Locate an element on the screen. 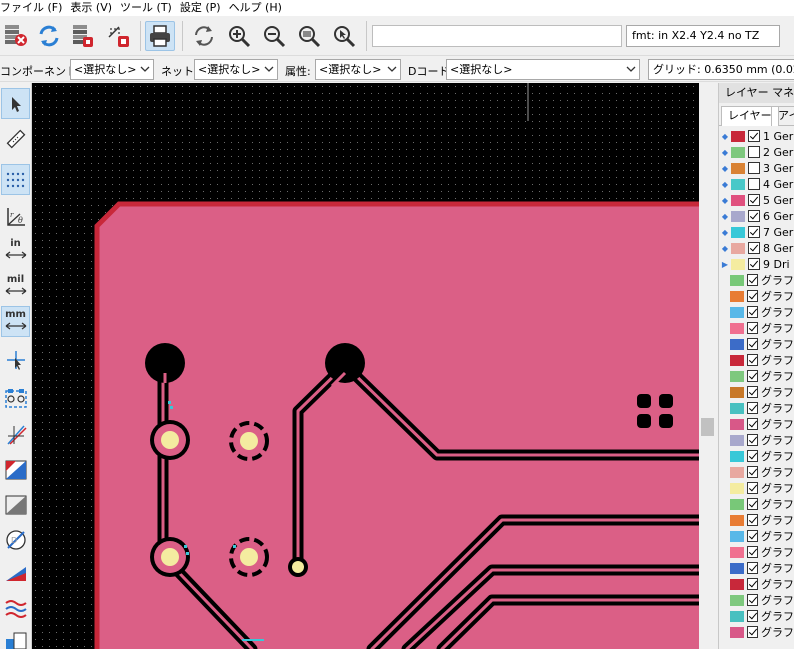 The image size is (794, 649). menu-view: 表示 (V) is located at coordinates (94, 8).